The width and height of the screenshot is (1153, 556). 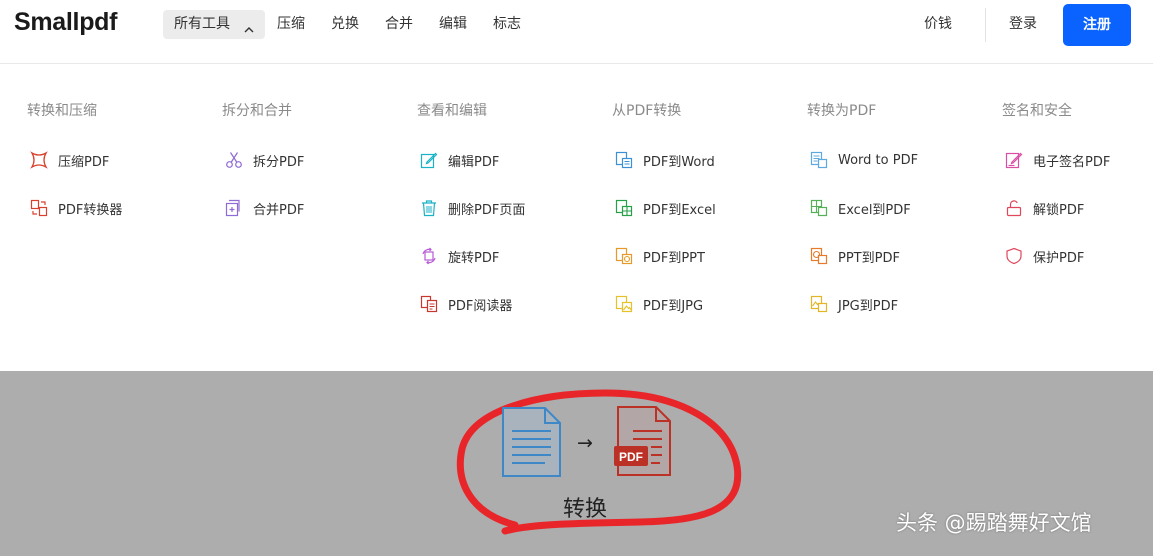 What do you see at coordinates (234, 160) in the screenshot?
I see `scissors-icon` at bounding box center [234, 160].